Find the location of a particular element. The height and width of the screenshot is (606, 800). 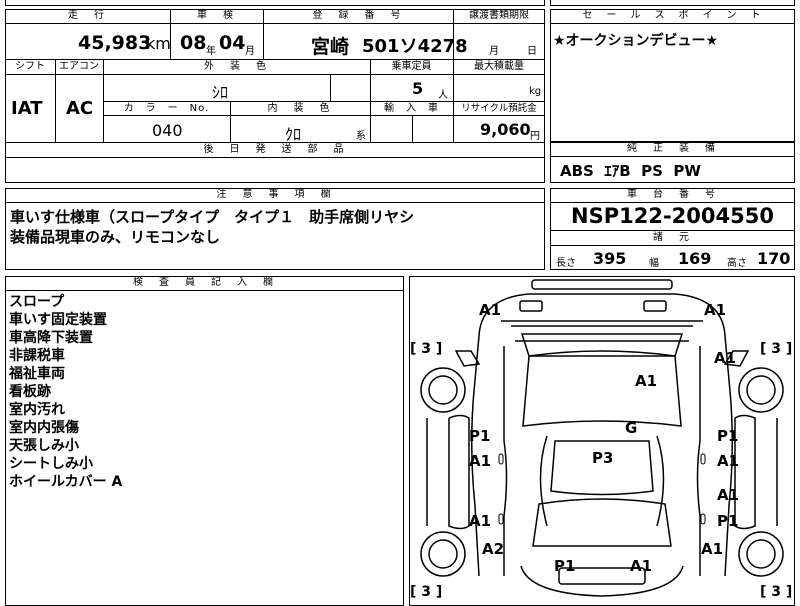

aircon-header: エアコン is located at coordinates (79, 66).